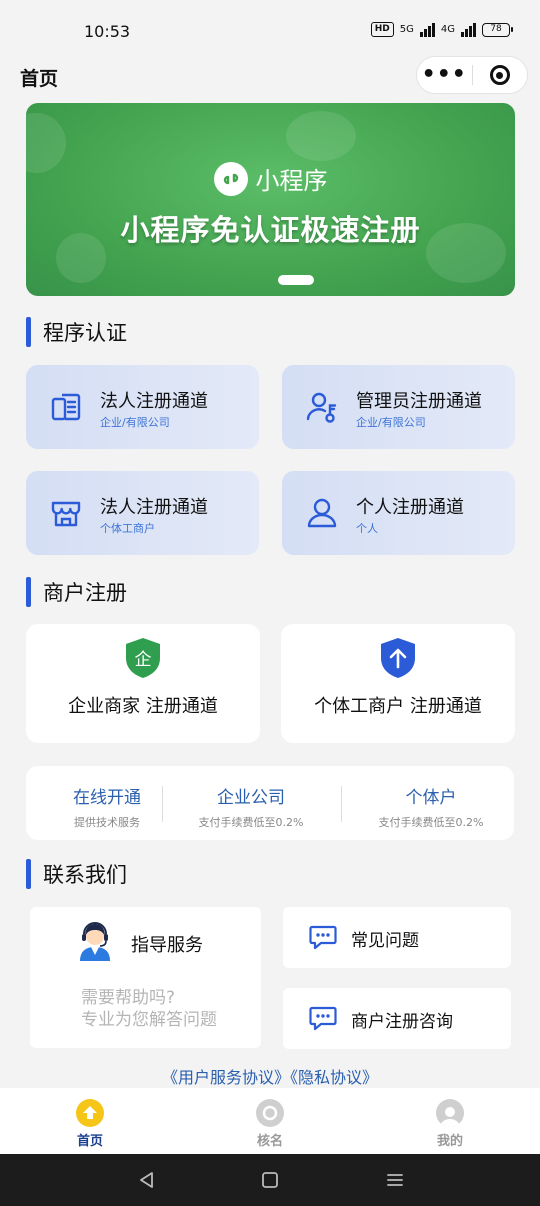 The image size is (540, 1206). Describe the element at coordinates (107, 31) in the screenshot. I see `status-time: 10:53` at that location.